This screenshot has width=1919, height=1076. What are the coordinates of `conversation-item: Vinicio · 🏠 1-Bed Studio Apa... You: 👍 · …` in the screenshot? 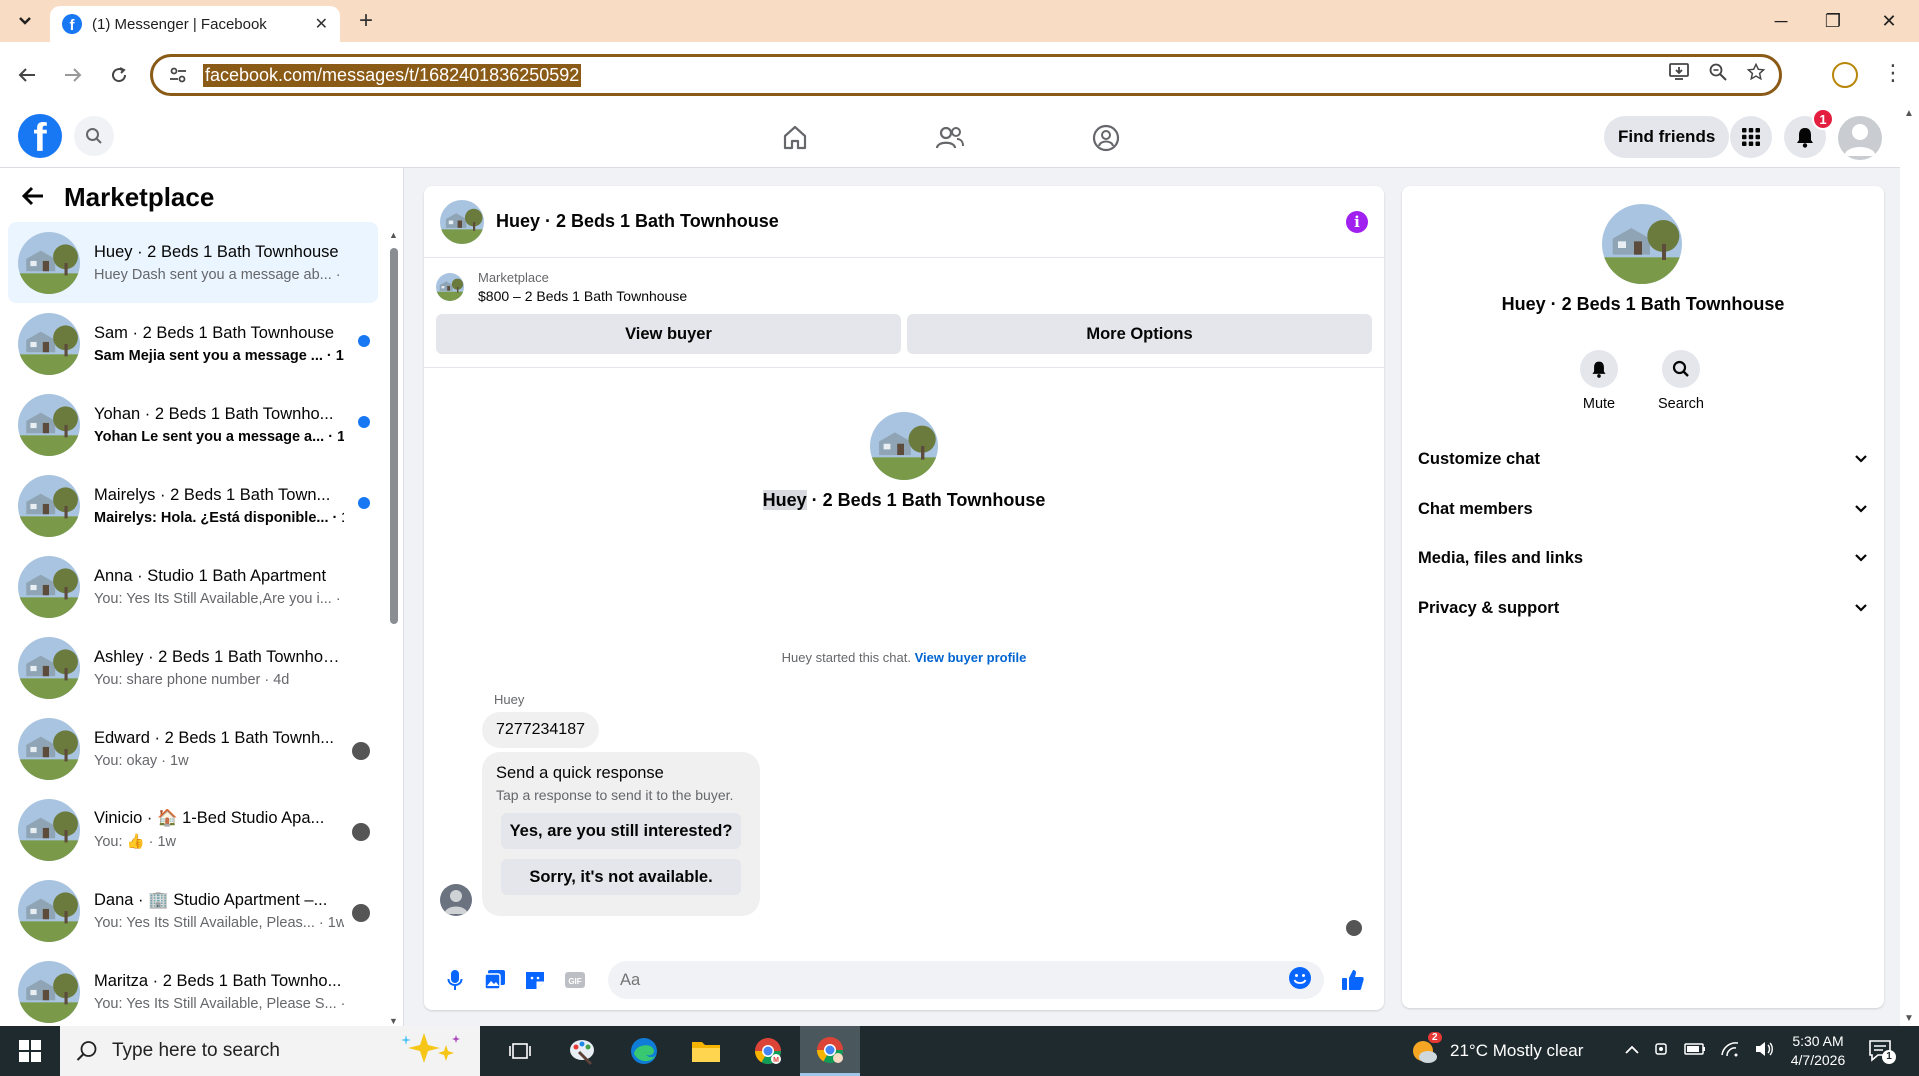 It's located at (193, 829).